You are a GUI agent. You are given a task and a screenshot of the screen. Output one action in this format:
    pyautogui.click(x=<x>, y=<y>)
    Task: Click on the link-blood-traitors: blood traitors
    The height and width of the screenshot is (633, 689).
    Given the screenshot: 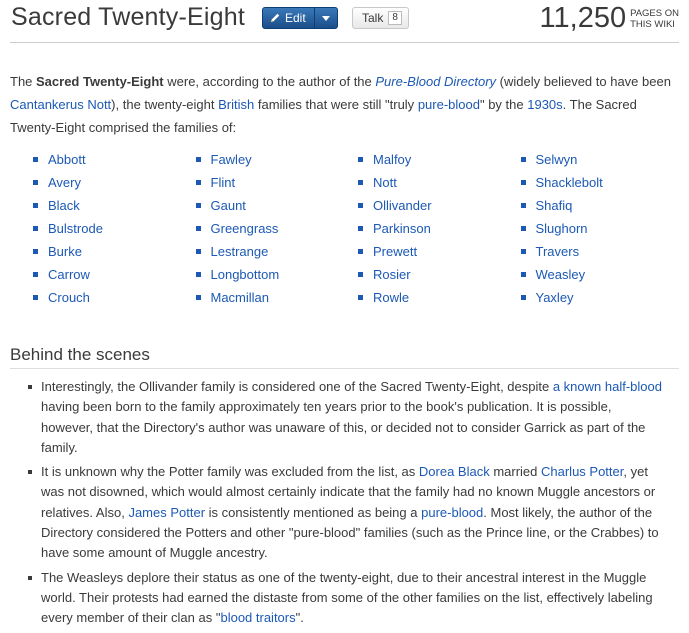 What is the action you would take?
    pyautogui.click(x=257, y=617)
    